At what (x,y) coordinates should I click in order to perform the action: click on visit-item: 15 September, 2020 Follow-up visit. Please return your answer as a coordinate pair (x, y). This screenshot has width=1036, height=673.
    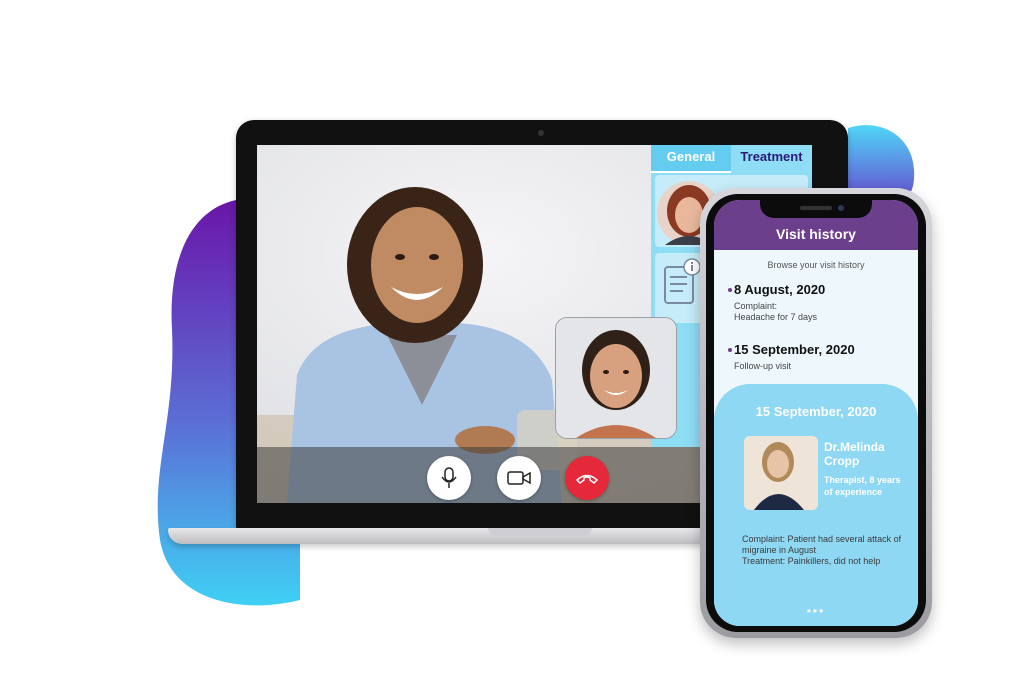
    Looking at the image, I should click on (791, 357).